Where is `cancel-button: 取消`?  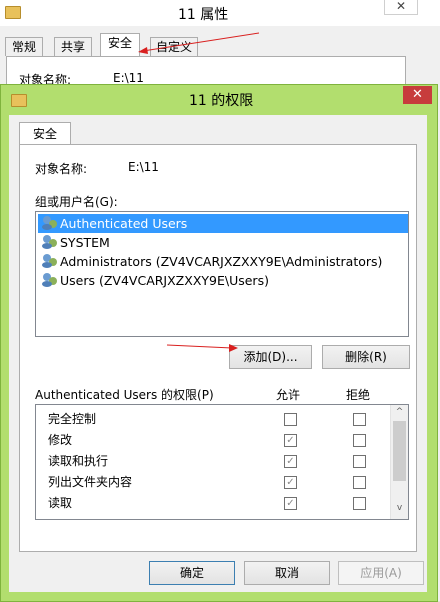 cancel-button: 取消 is located at coordinates (287, 573).